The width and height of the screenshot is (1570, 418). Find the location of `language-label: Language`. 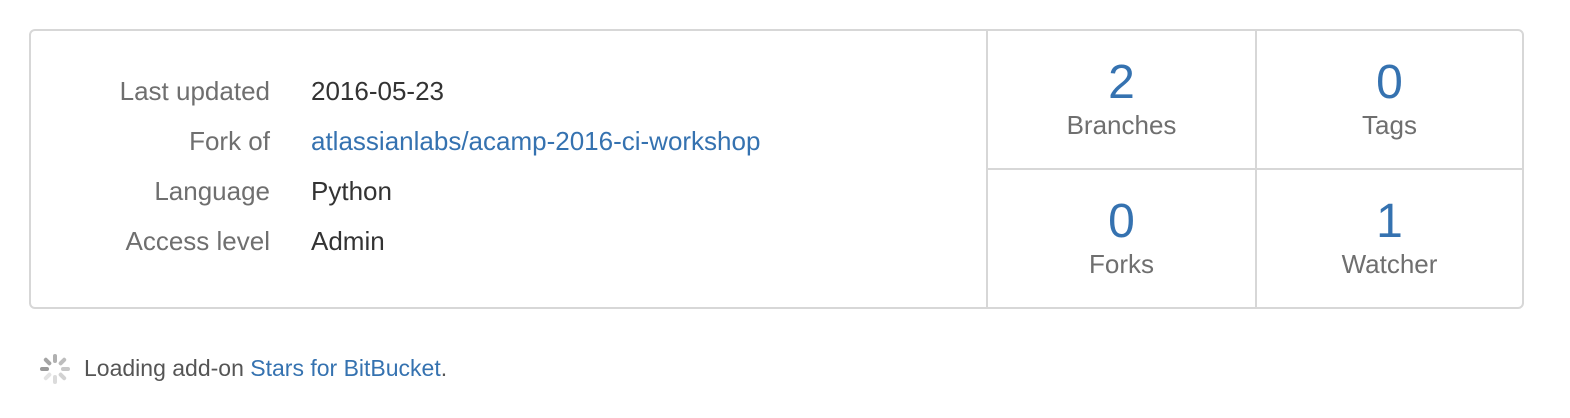

language-label: Language is located at coordinates (212, 191).